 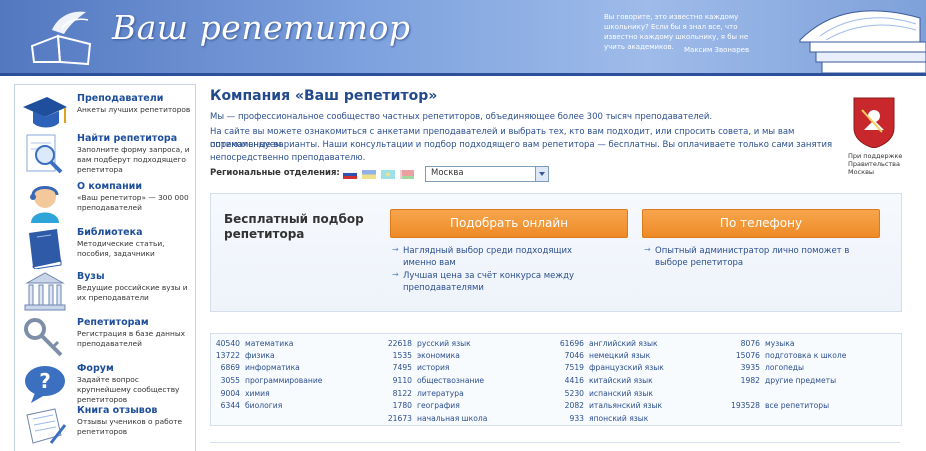 I want to click on sidebar-item-desc: Регистрация в базе данных преподавателей, so click(x=131, y=338).